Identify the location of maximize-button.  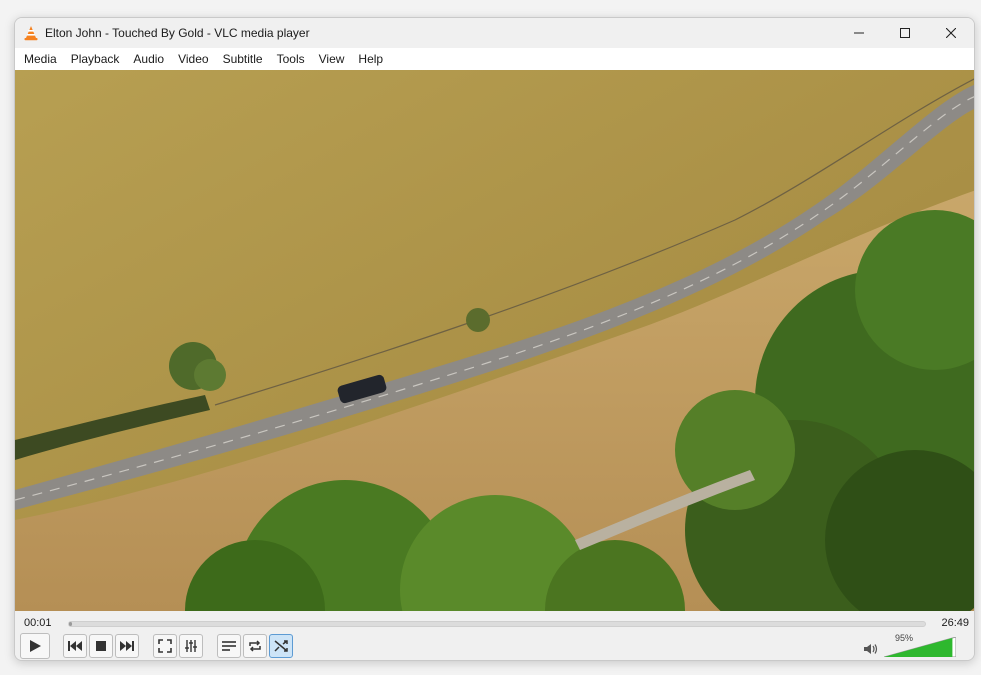
(905, 33).